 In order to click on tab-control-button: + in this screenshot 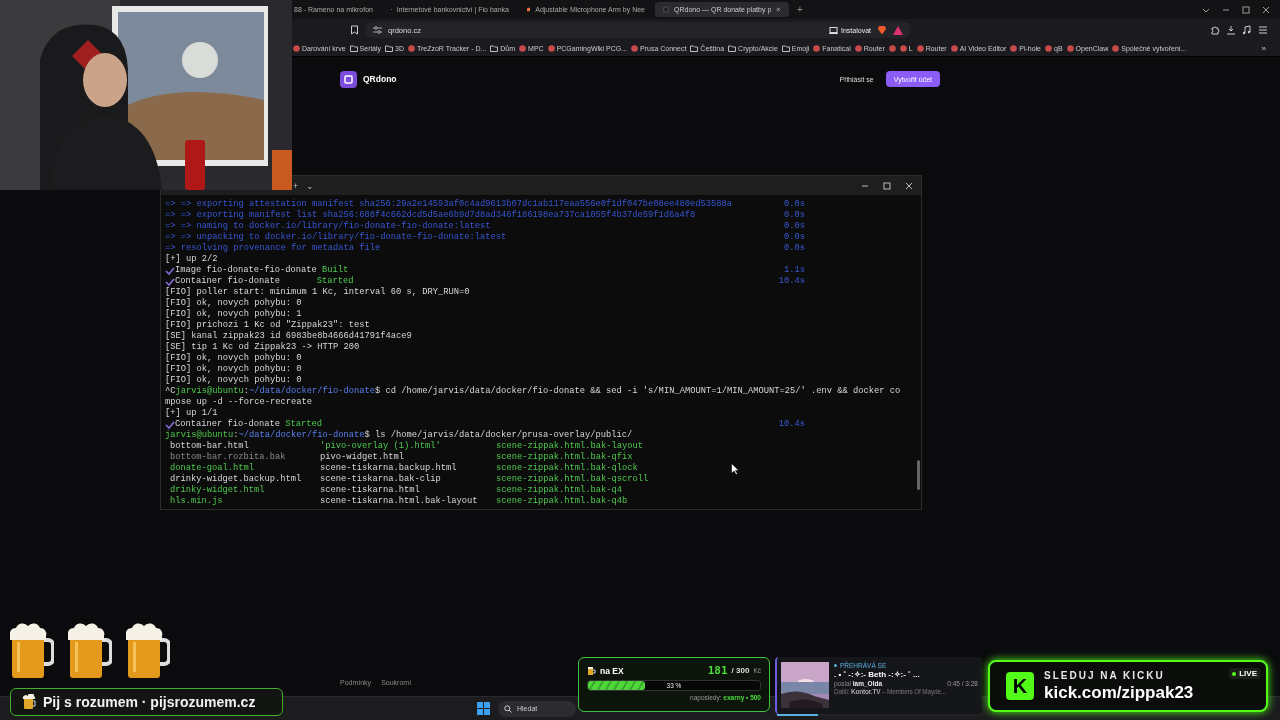, I will do `click(296, 185)`.